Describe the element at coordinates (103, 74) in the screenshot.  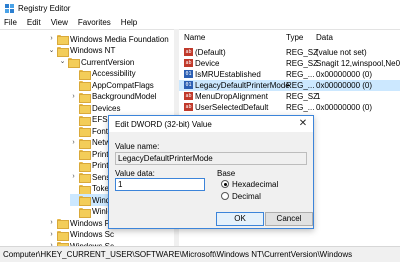
I see `tree-item: Accessibility` at that location.